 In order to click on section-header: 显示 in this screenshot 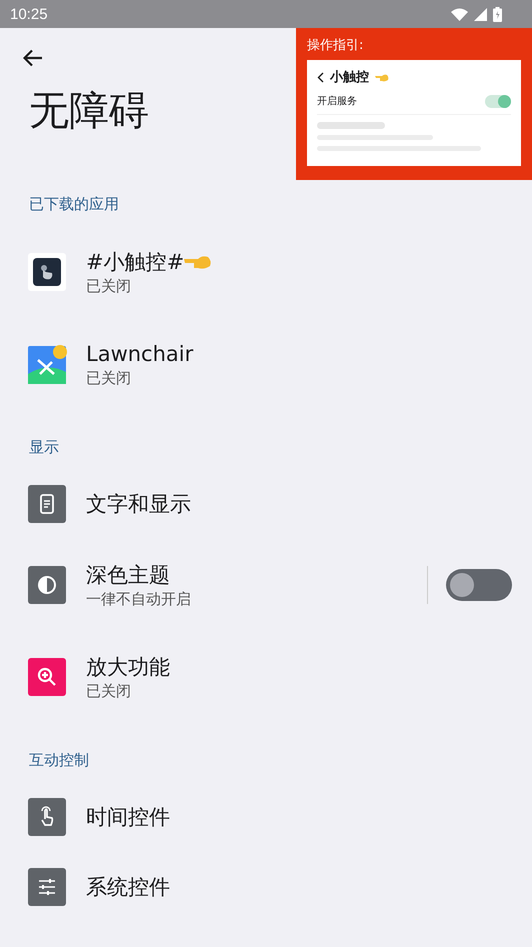, I will do `click(44, 447)`.